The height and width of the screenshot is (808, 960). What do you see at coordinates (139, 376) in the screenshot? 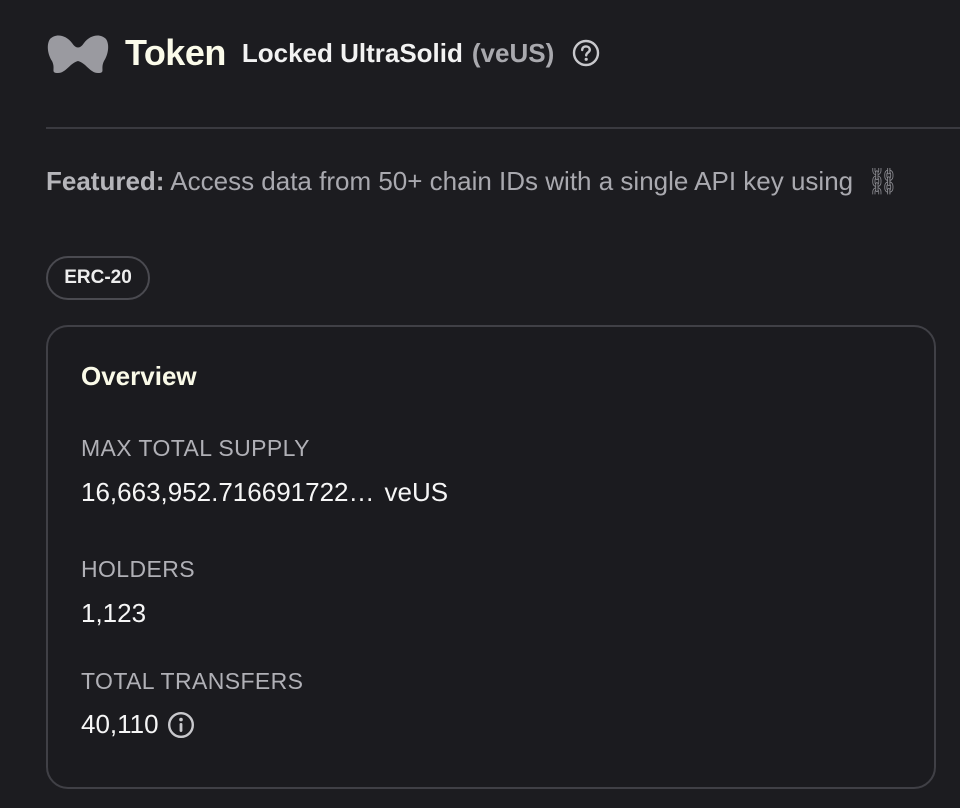
I see `overview-title: Overview` at bounding box center [139, 376].